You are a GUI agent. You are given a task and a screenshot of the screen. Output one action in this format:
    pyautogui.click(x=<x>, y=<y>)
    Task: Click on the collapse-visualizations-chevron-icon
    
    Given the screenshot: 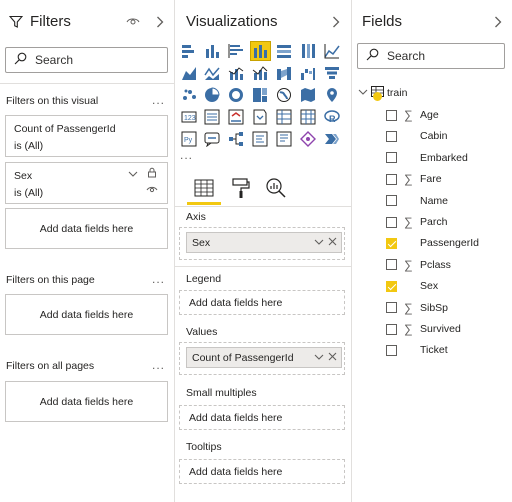 What is the action you would take?
    pyautogui.click(x=336, y=22)
    